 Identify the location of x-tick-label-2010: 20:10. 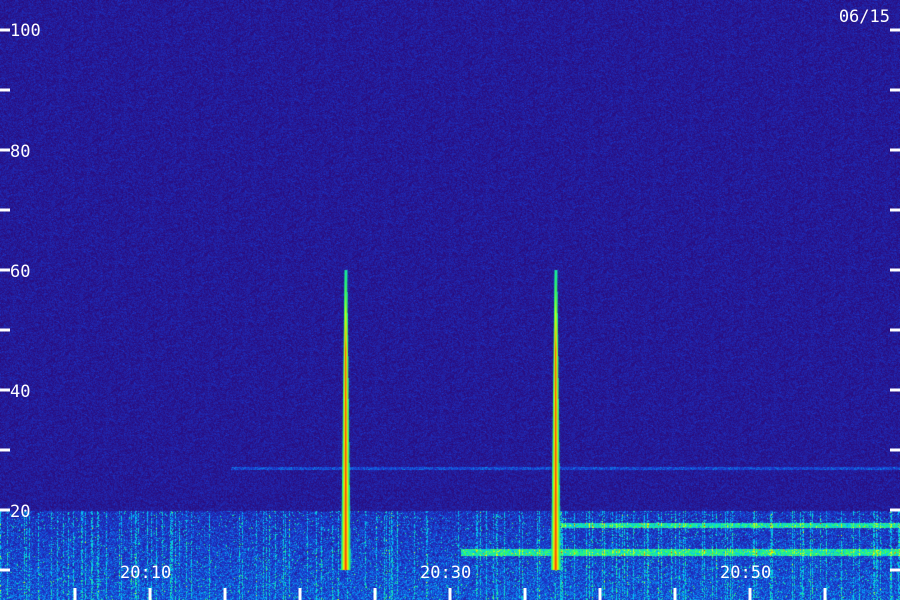
(145, 573).